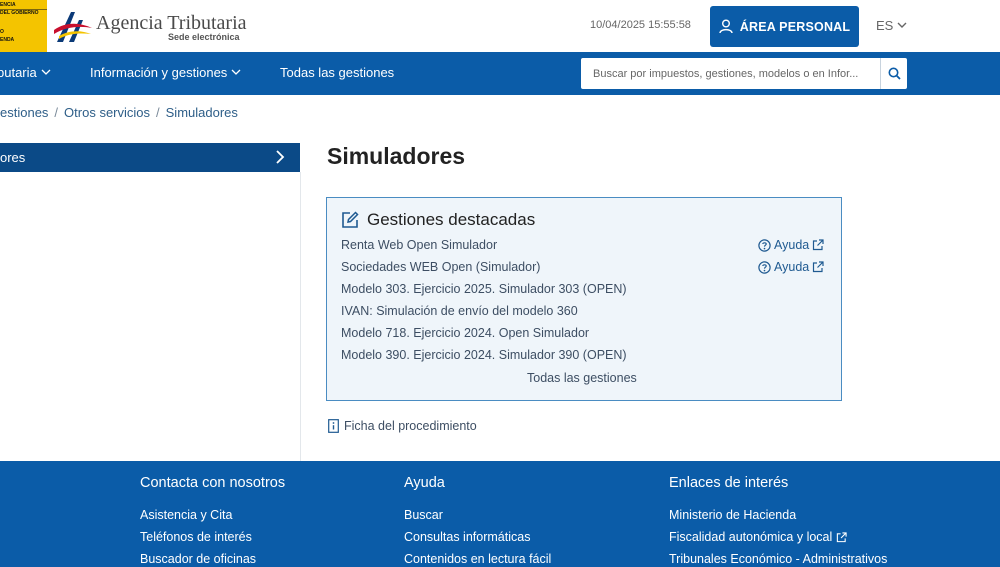 The height and width of the screenshot is (567, 1000). I want to click on ayuda-link-renta: Ayuda, so click(791, 245).